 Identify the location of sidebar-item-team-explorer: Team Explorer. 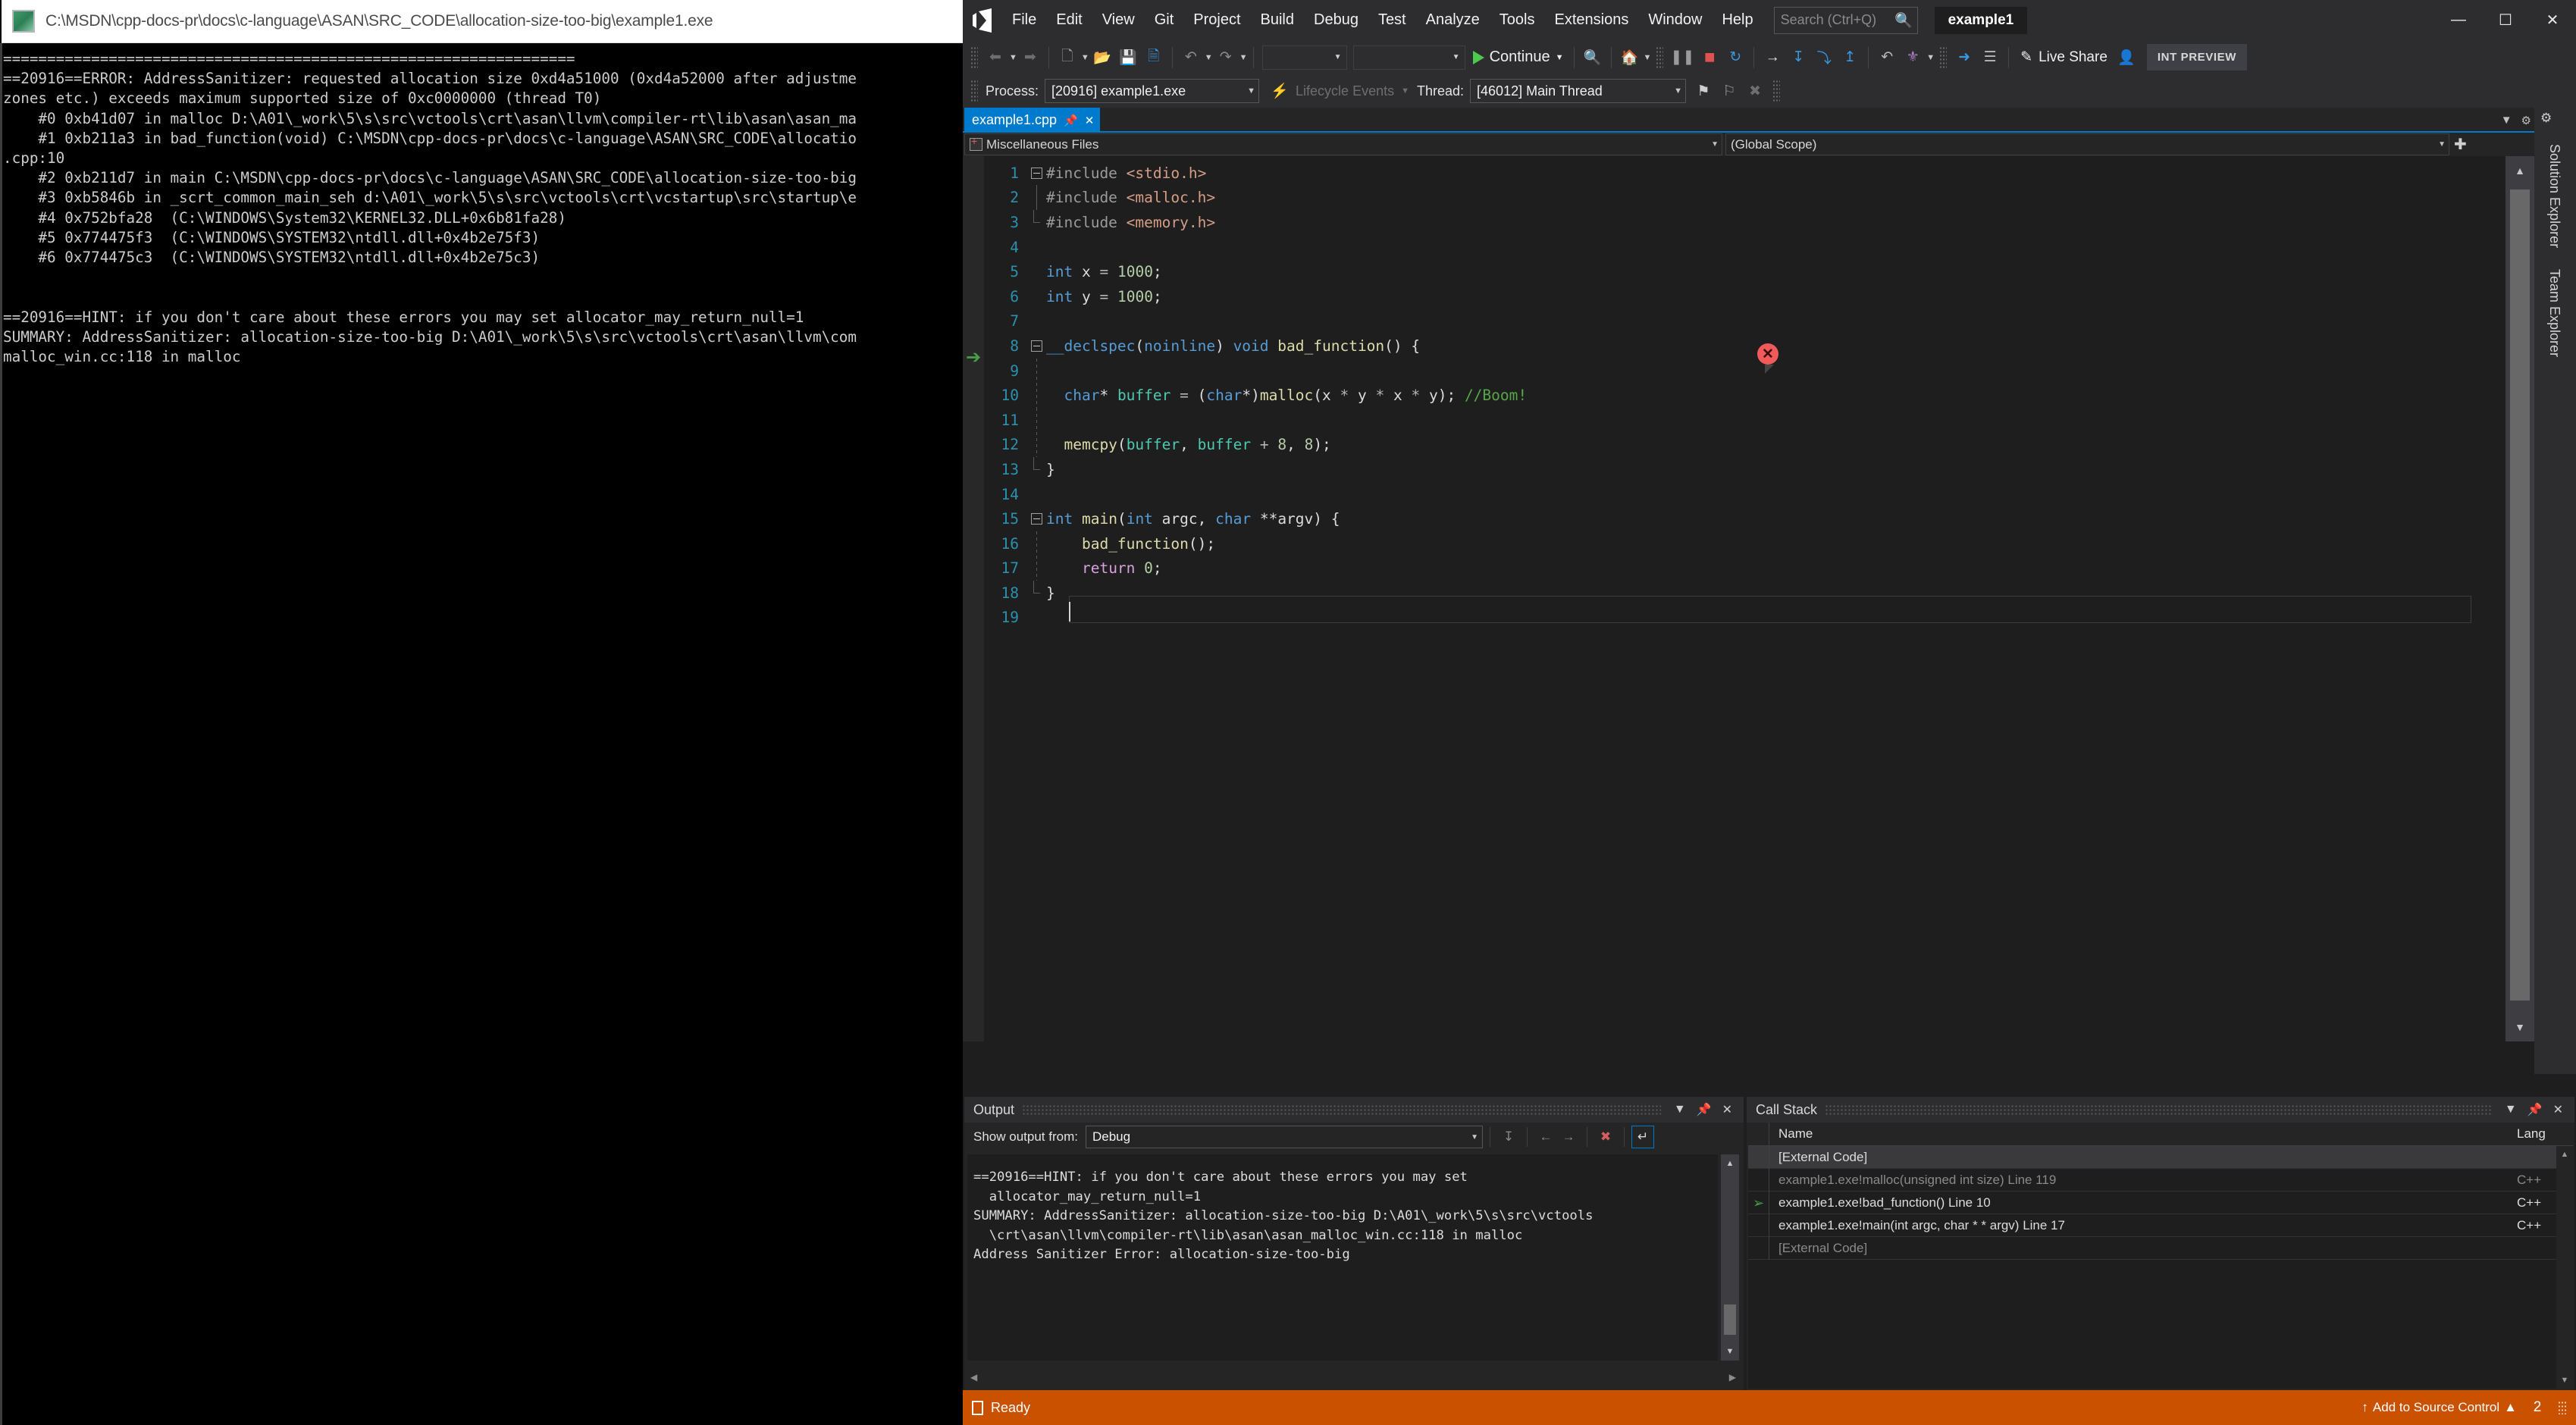
(2554, 313).